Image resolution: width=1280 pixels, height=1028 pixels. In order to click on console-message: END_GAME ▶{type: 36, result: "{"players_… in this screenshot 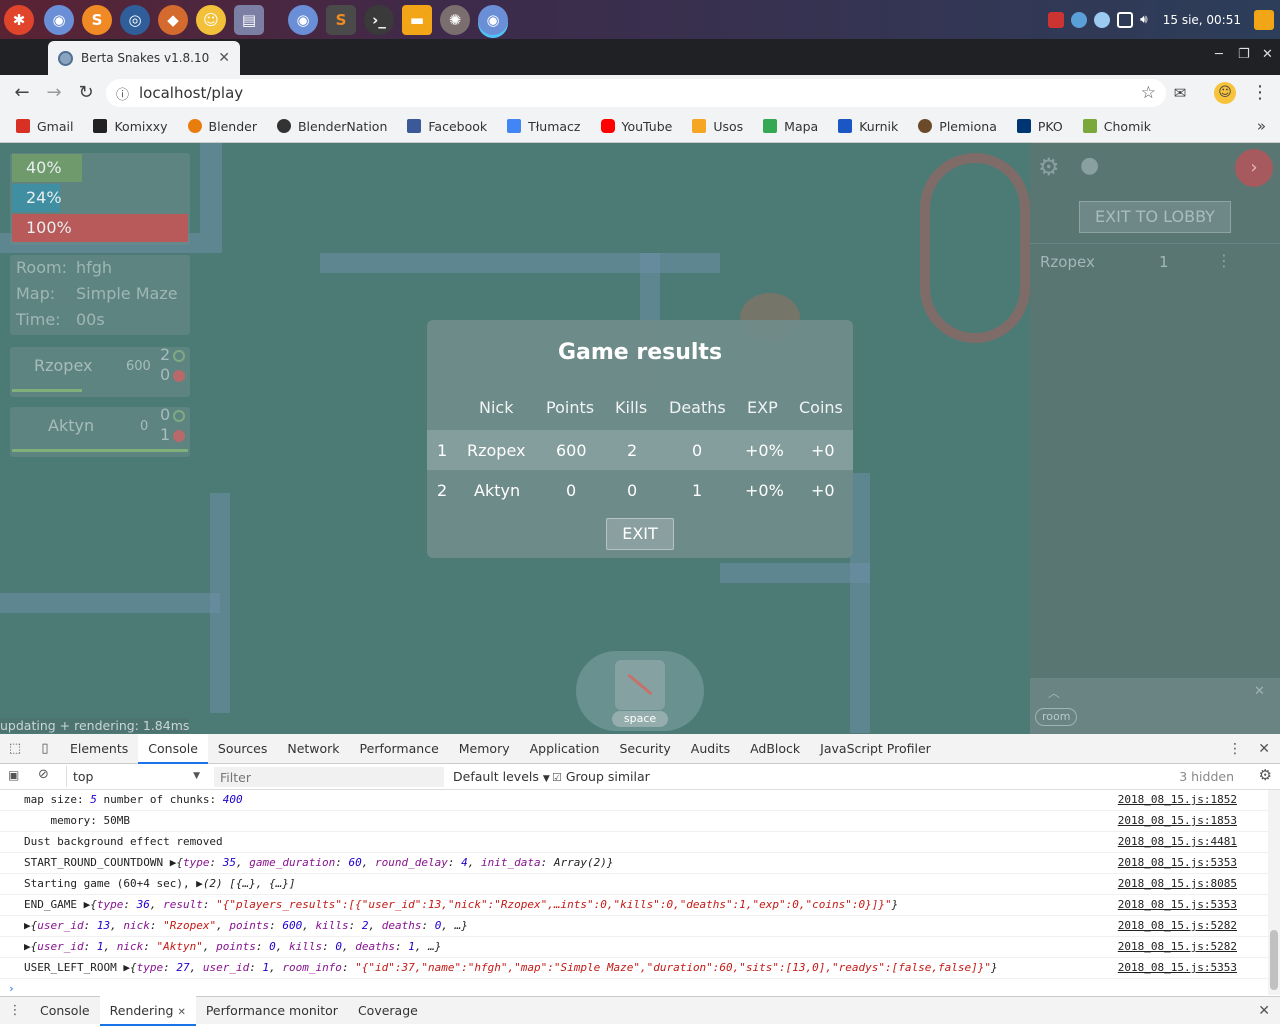, I will do `click(634, 905)`.